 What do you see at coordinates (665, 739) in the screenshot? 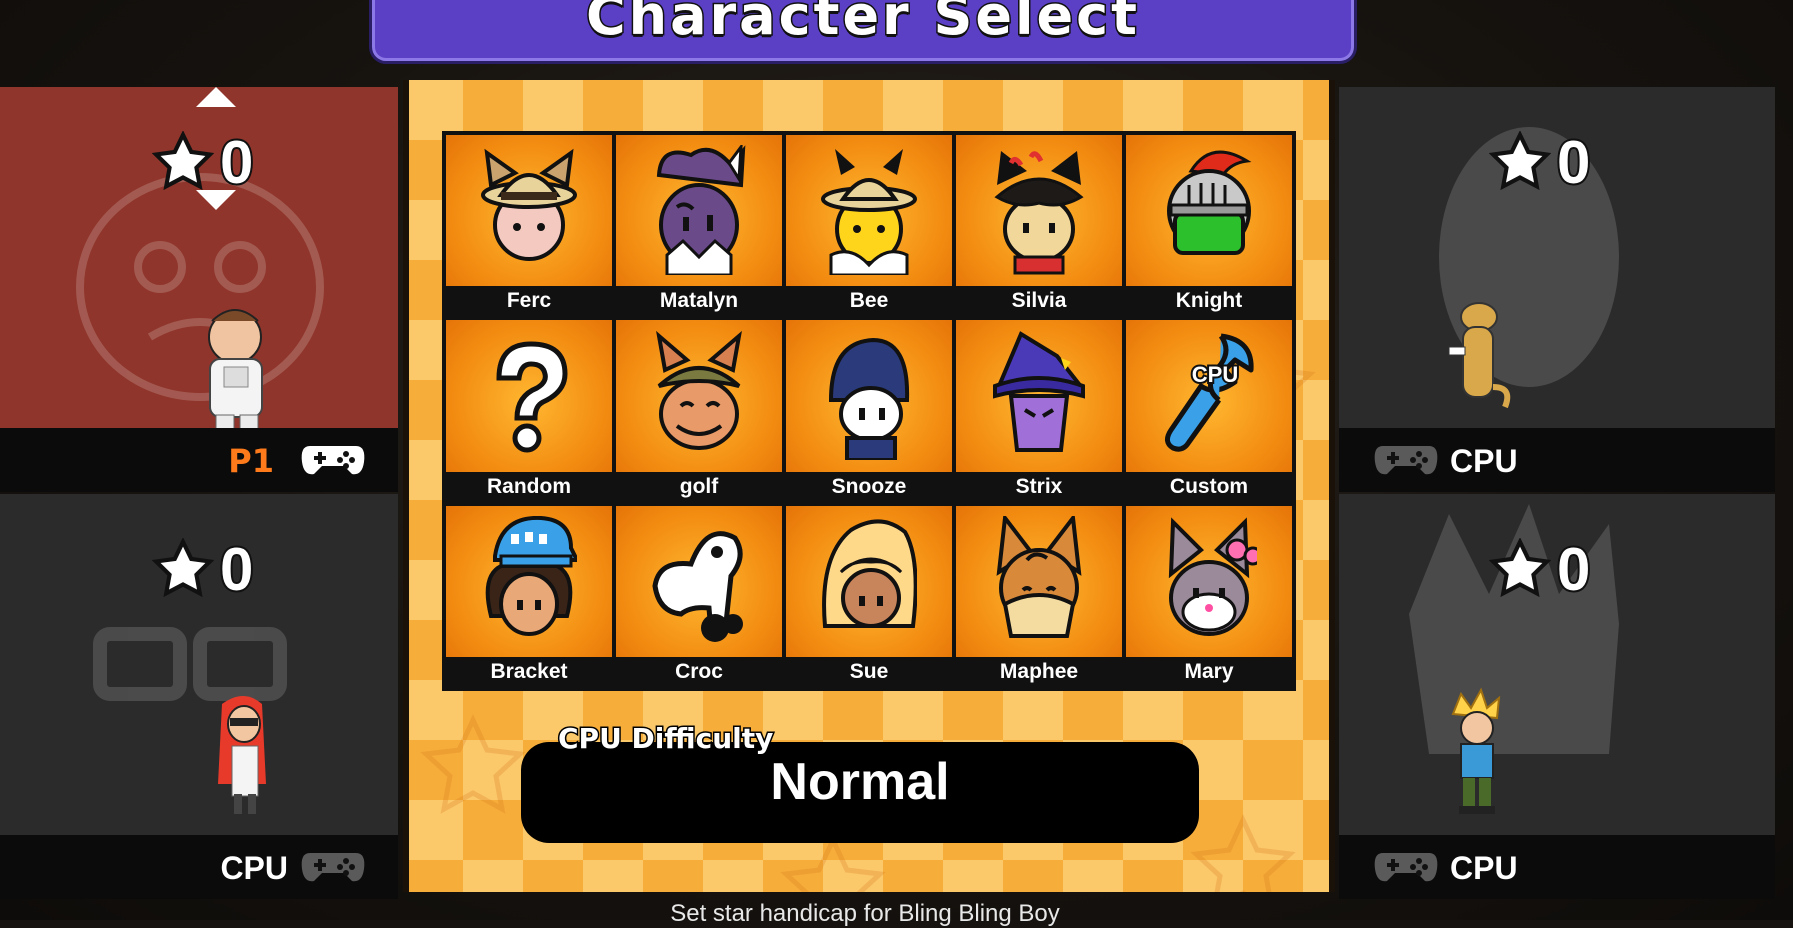
I see `cpu-difficulty-label: CPU Difficulty` at bounding box center [665, 739].